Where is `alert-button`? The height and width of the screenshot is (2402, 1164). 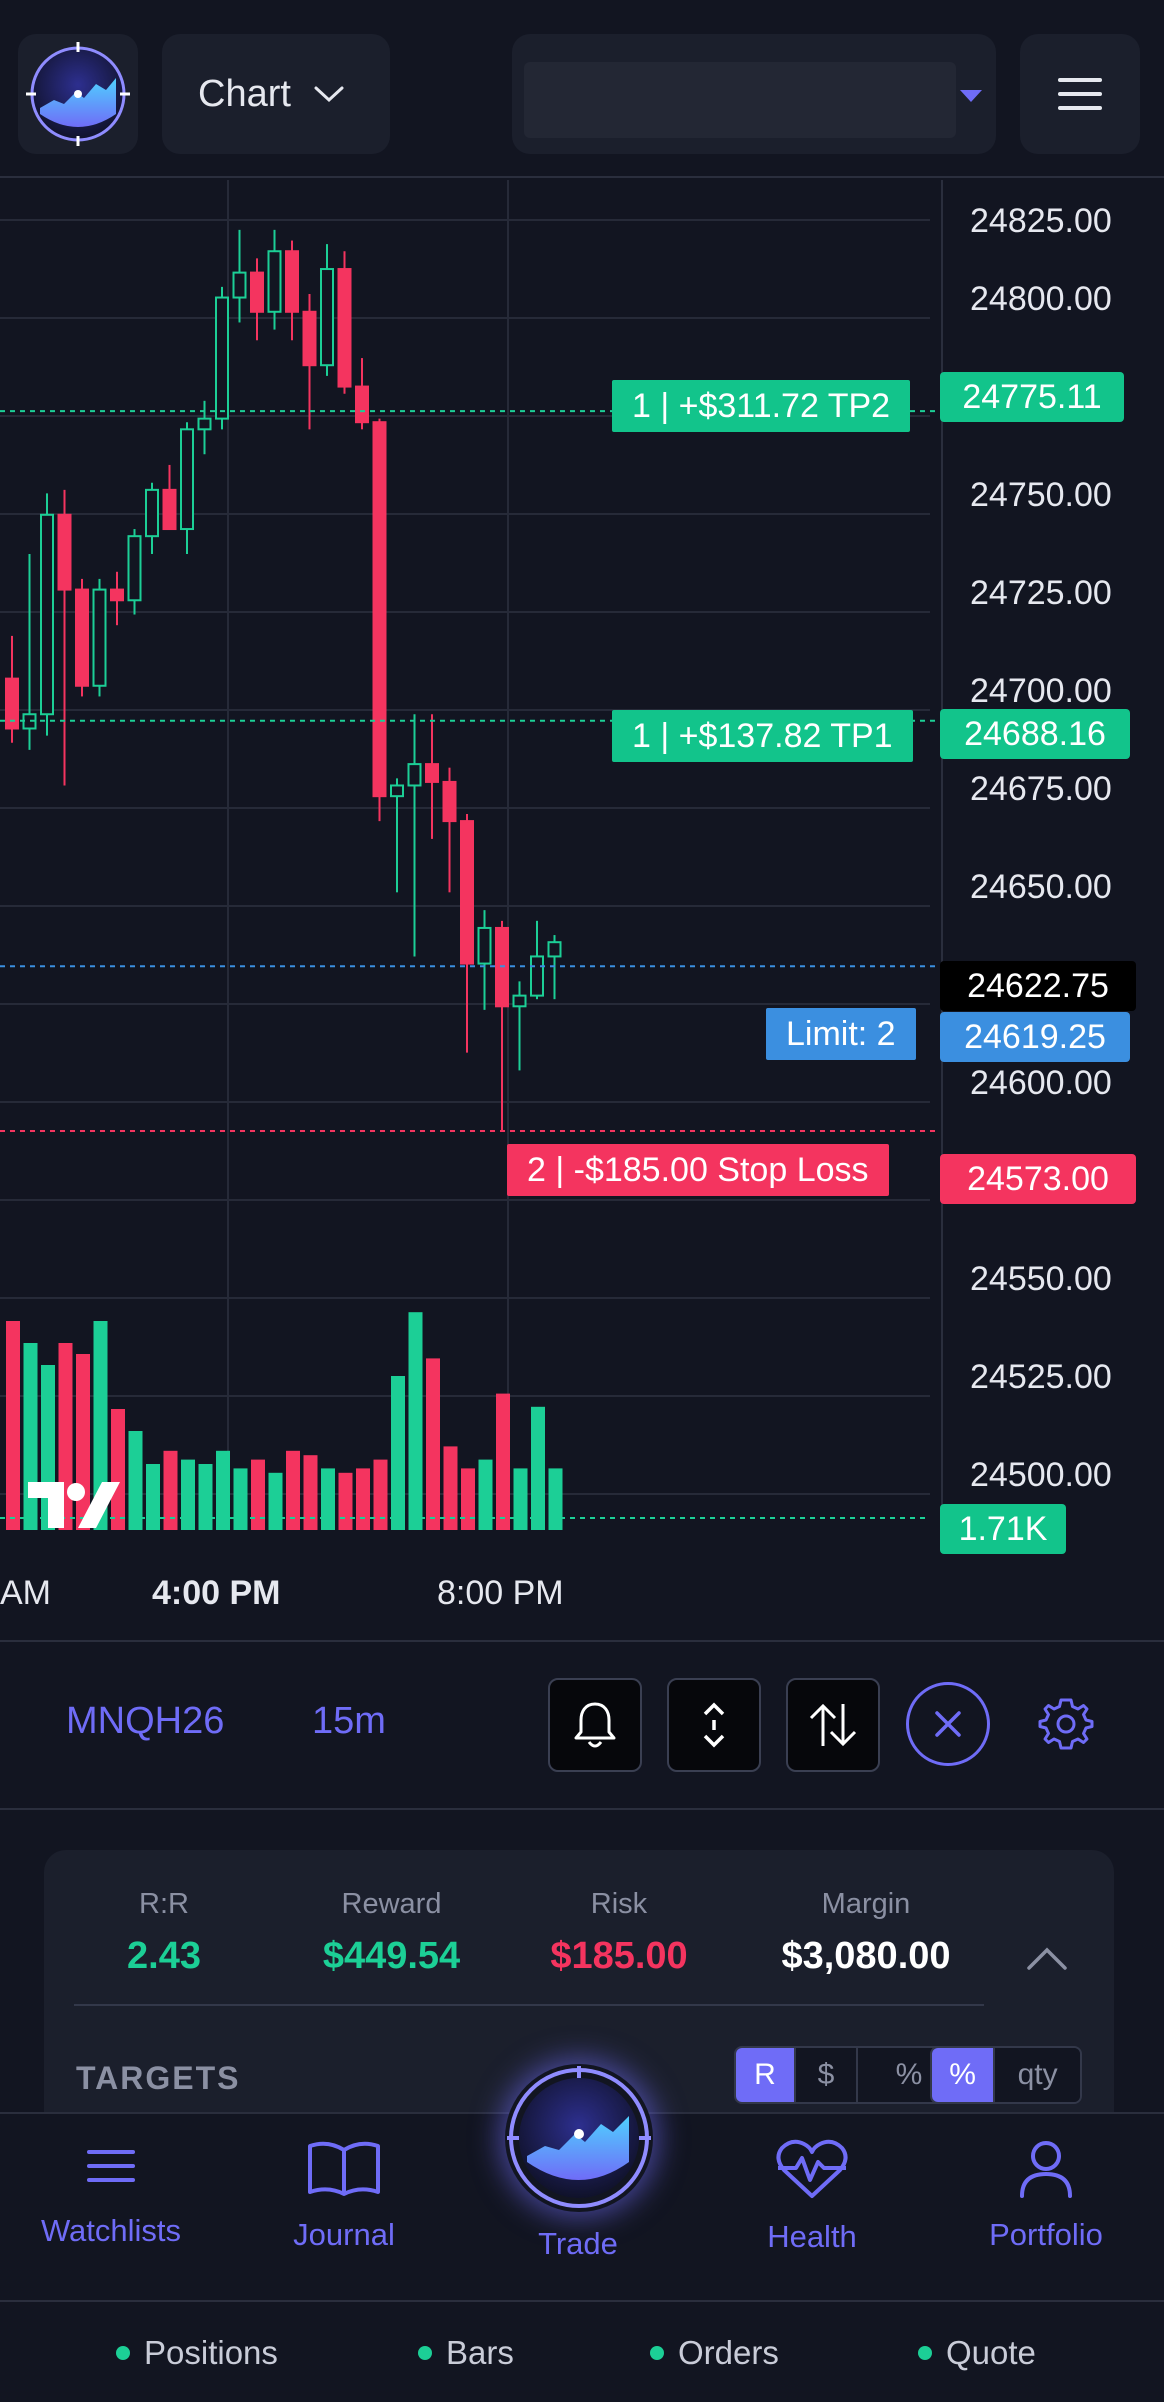
alert-button is located at coordinates (595, 1725).